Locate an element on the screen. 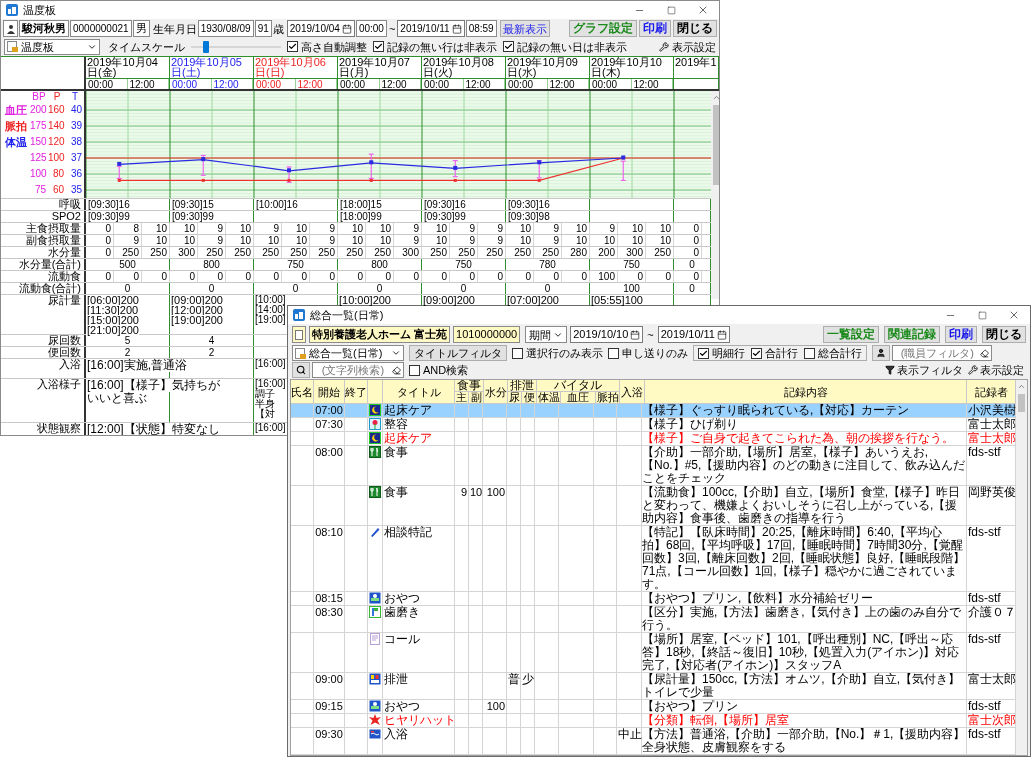 This screenshot has height=757, width=1031. table-row: 08:15 おやつ 【おやつ】プリン,【飲料】水分補給ゼリー fds-stf is located at coordinates (653, 599).